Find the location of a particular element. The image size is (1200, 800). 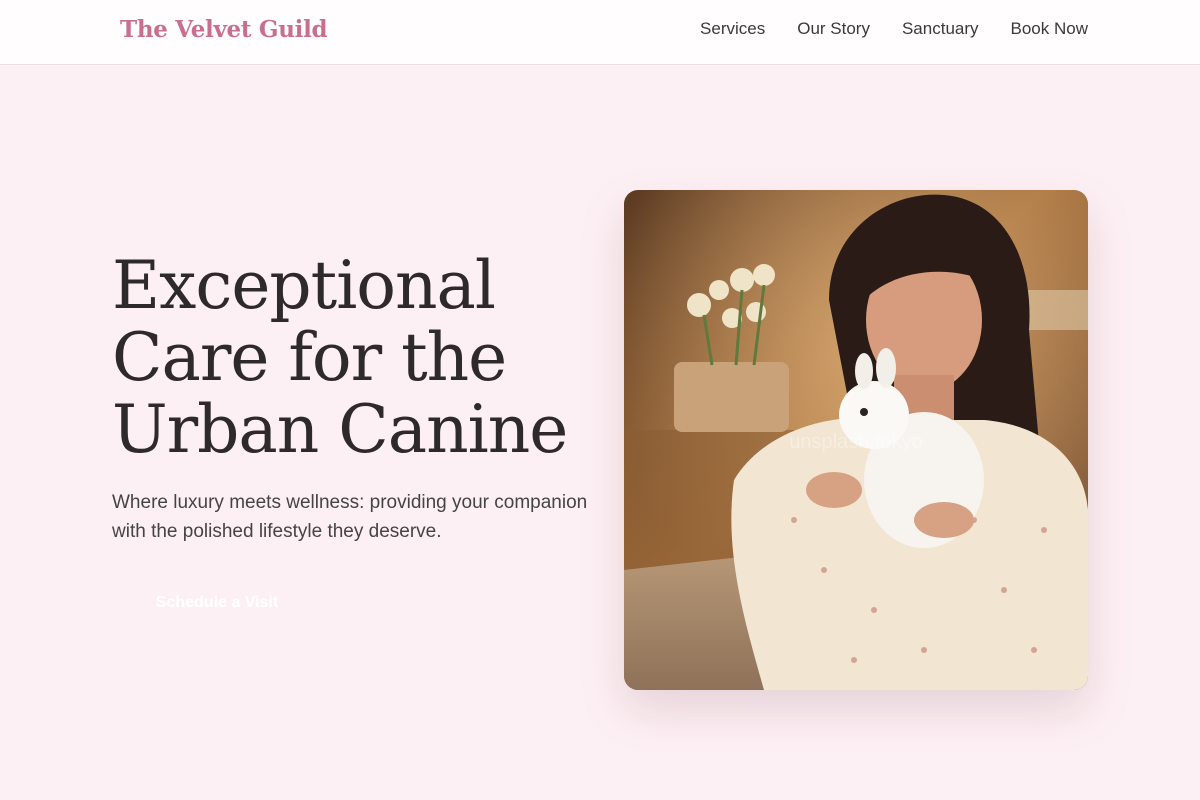

nav-link-our-story: Our Story is located at coordinates (833, 29).